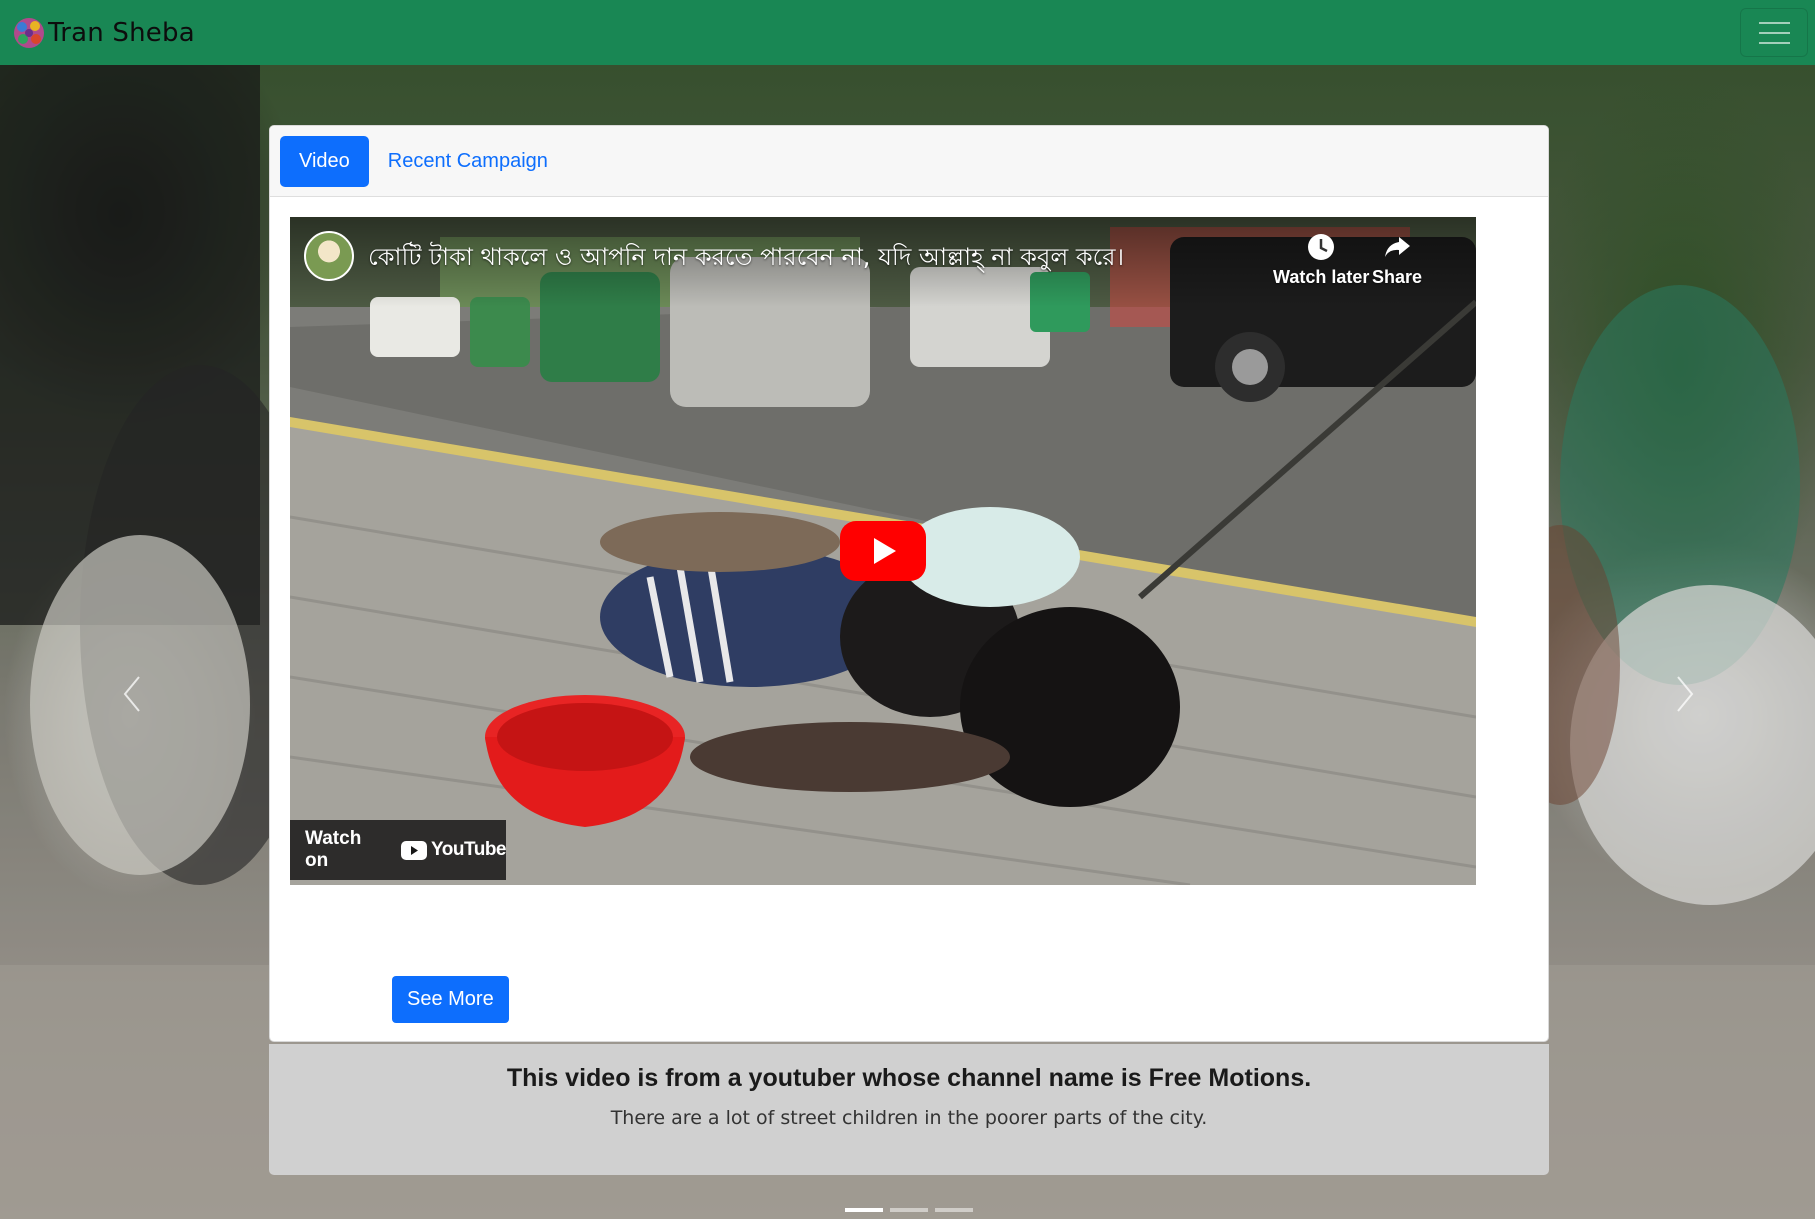  What do you see at coordinates (1397, 259) in the screenshot?
I see `share-button: Share` at bounding box center [1397, 259].